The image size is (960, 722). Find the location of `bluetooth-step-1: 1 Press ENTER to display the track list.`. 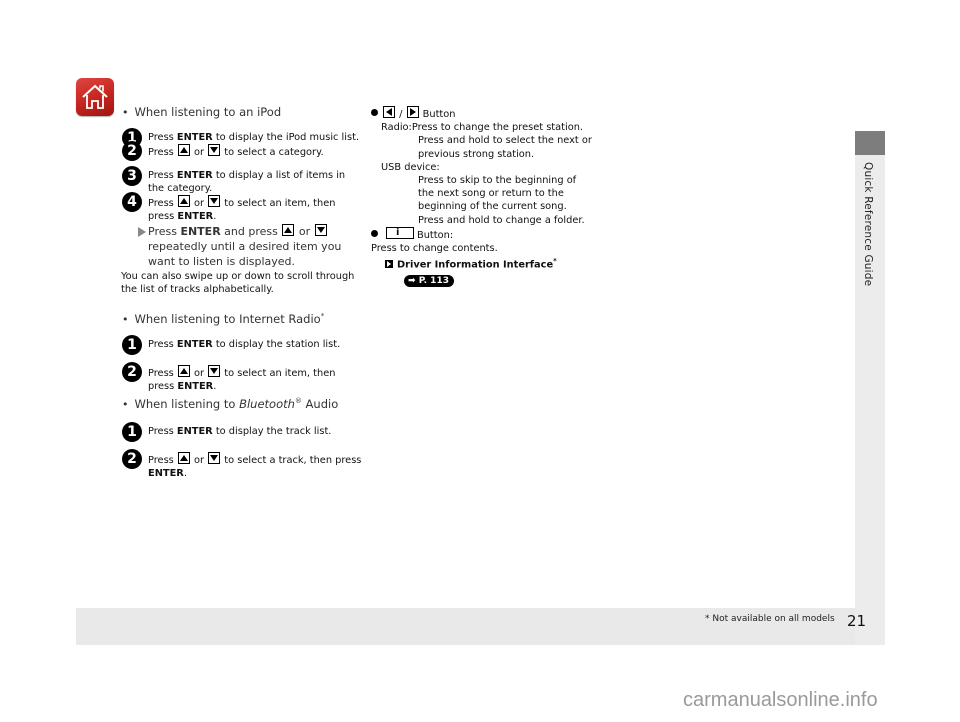

bluetooth-step-1: 1 Press ENTER to display the track list. is located at coordinates (242, 431).